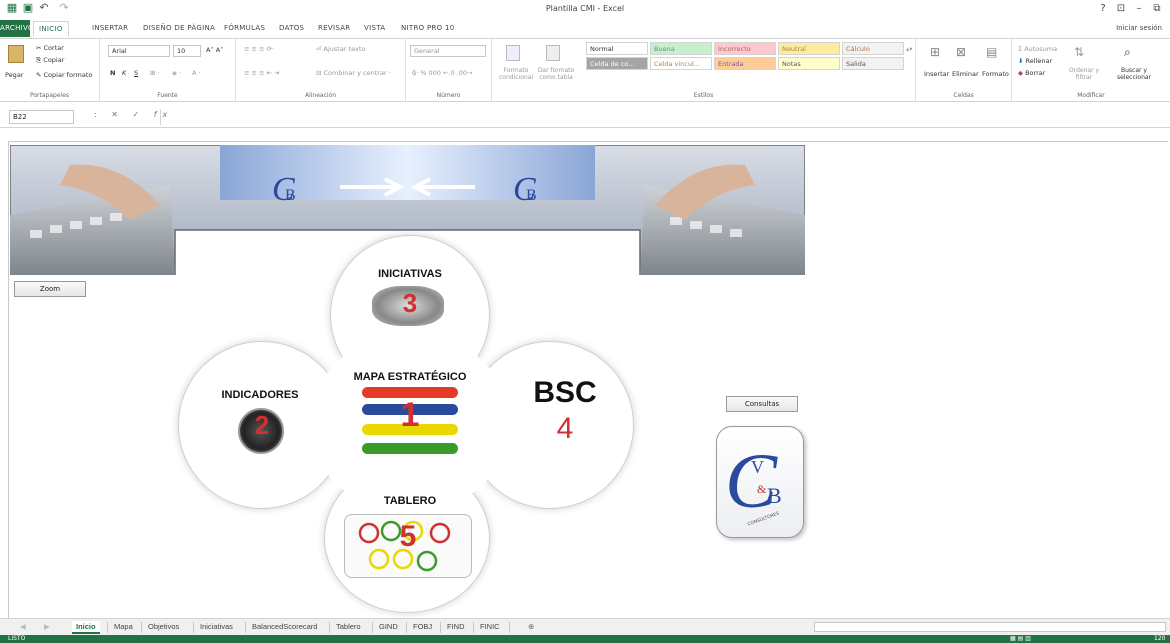  I want to click on style-incorrecto: Incorrecto, so click(745, 48).